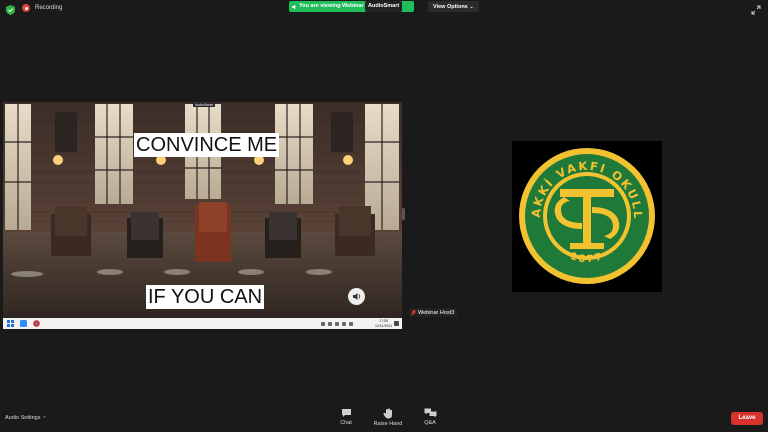 The height and width of the screenshot is (432, 768). What do you see at coordinates (430, 423) in the screenshot?
I see `qa-label: Q&A` at bounding box center [430, 423].